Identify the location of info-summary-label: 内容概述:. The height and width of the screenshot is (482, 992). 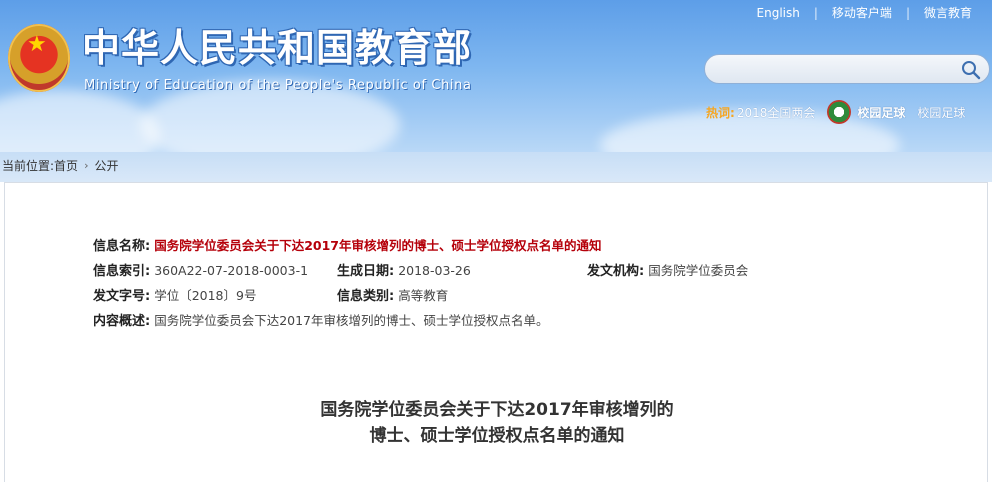
(122, 321).